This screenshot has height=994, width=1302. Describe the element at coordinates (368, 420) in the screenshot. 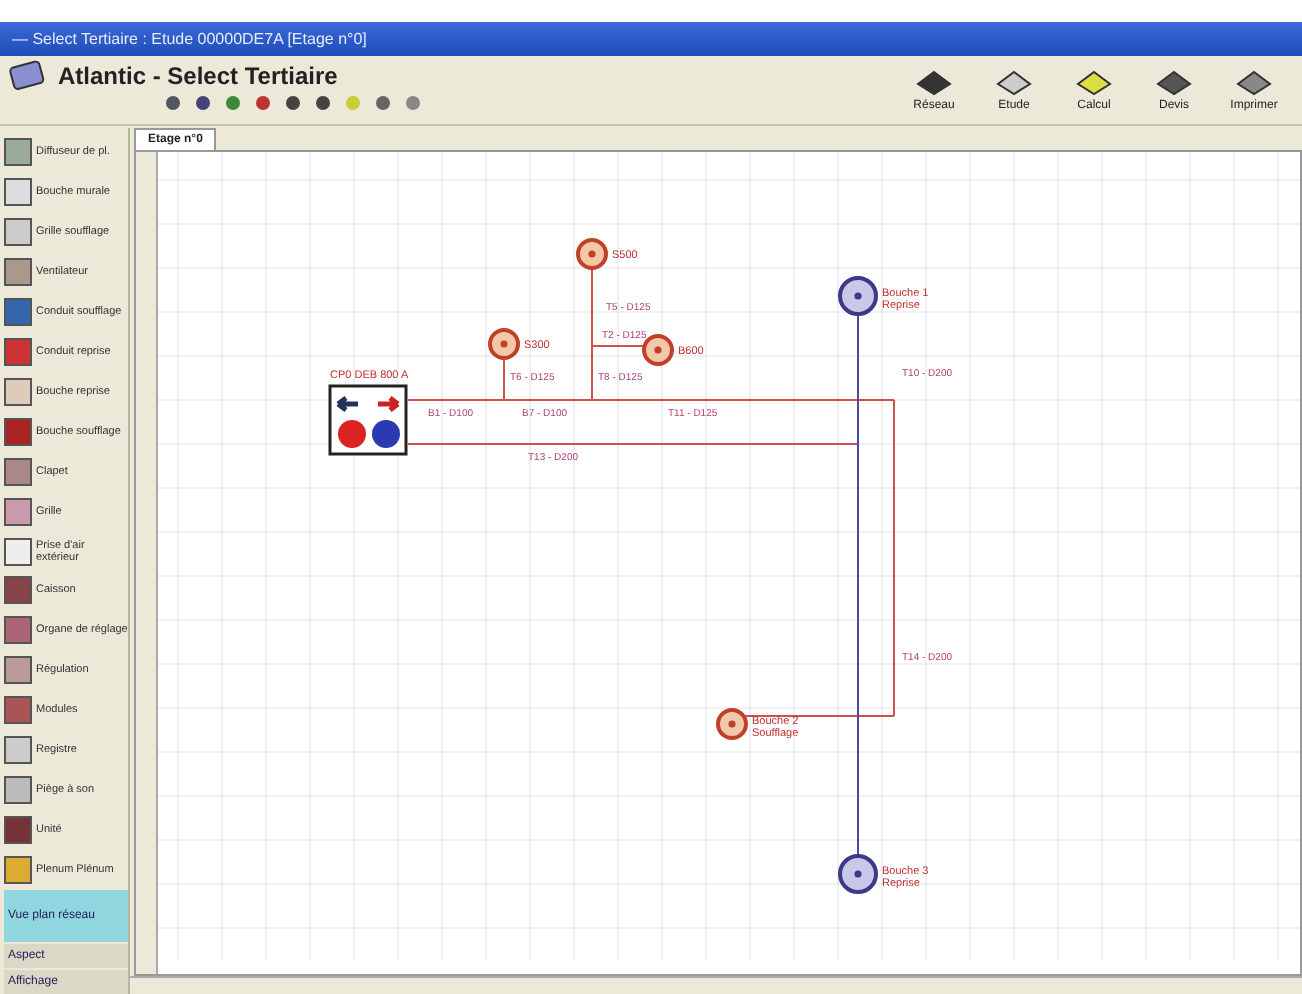

I see `air-handling-unit` at that location.